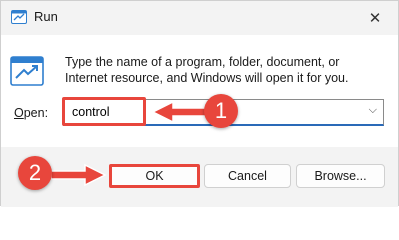 Image resolution: width=399 pixels, height=240 pixels. Describe the element at coordinates (199, 18) in the screenshot. I see `title-bar: Run ✕` at that location.